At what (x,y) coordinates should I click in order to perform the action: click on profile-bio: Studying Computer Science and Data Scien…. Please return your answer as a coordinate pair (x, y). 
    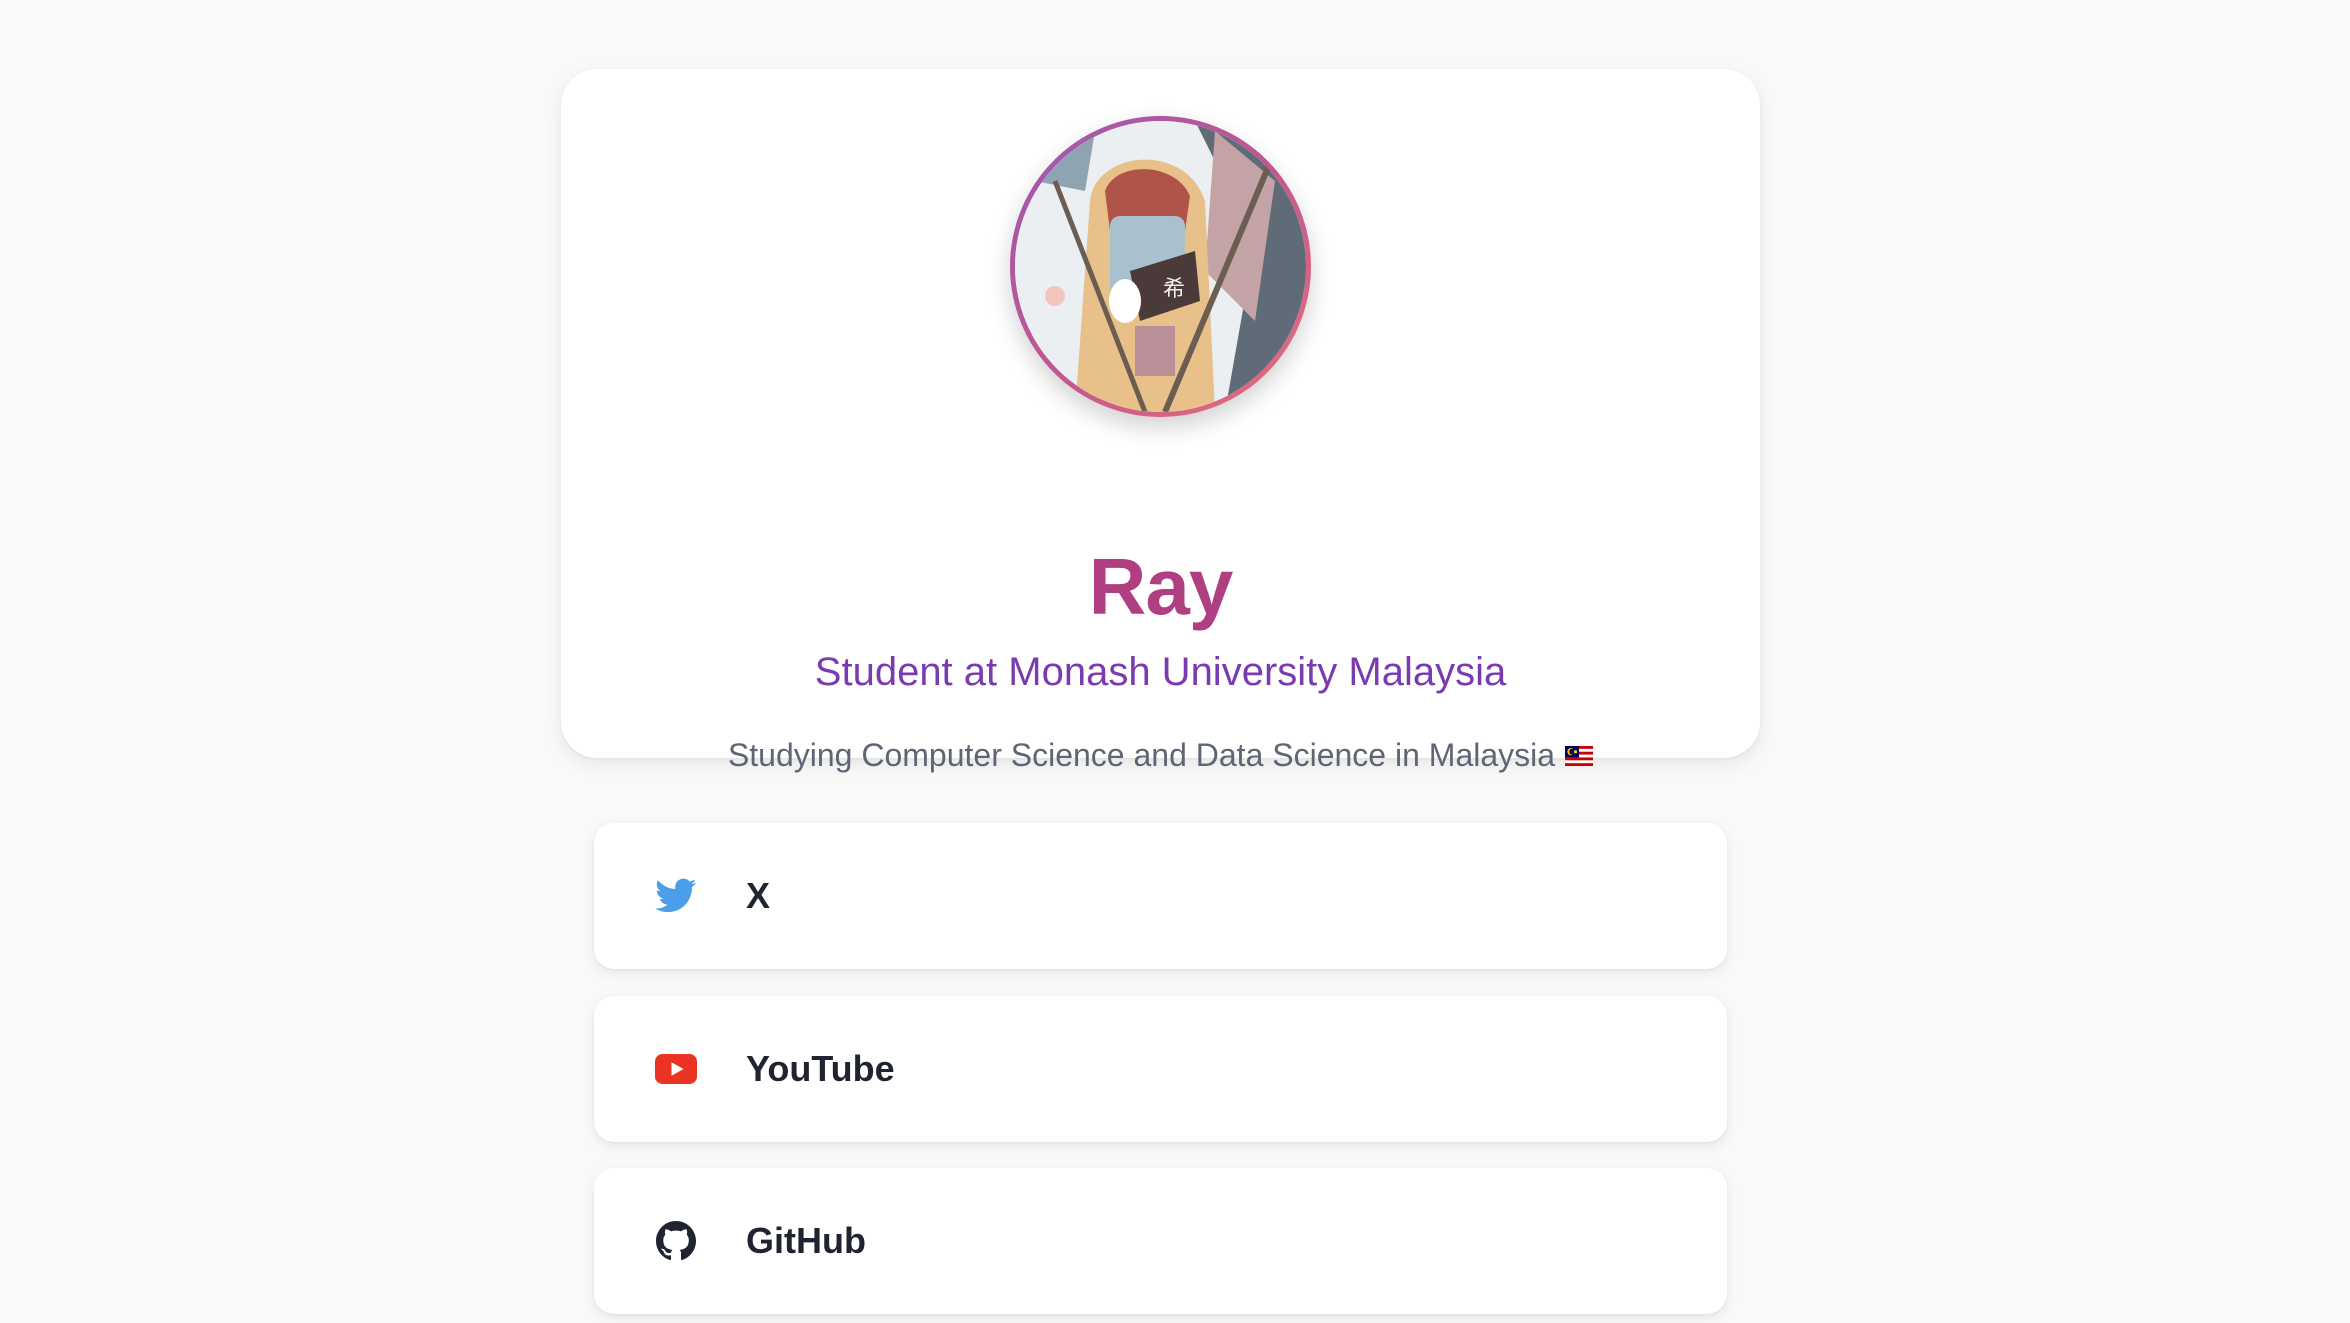
    Looking at the image, I should click on (1141, 755).